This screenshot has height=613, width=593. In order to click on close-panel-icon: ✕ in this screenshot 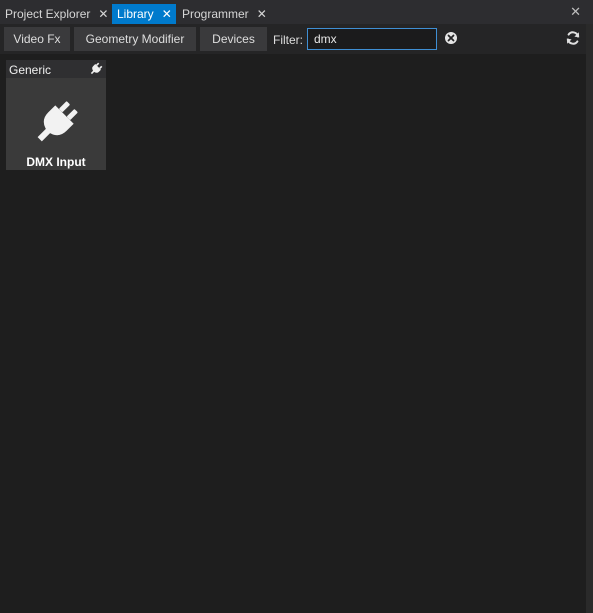, I will do `click(575, 11)`.